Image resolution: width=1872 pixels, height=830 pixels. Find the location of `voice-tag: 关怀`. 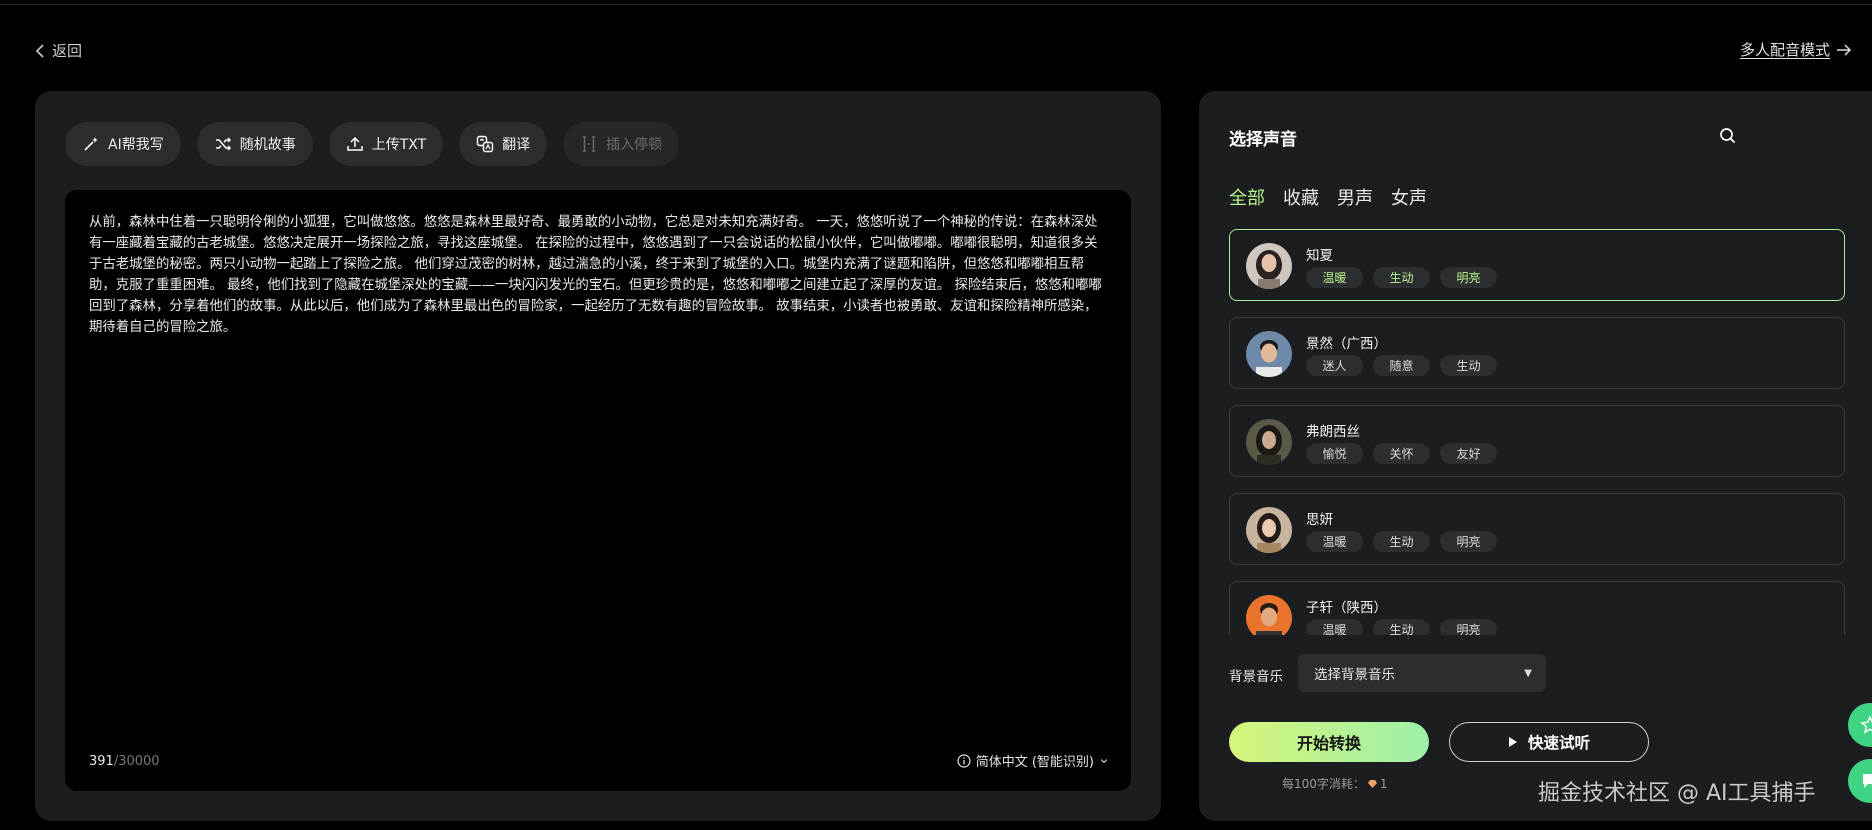

voice-tag: 关怀 is located at coordinates (1401, 453).